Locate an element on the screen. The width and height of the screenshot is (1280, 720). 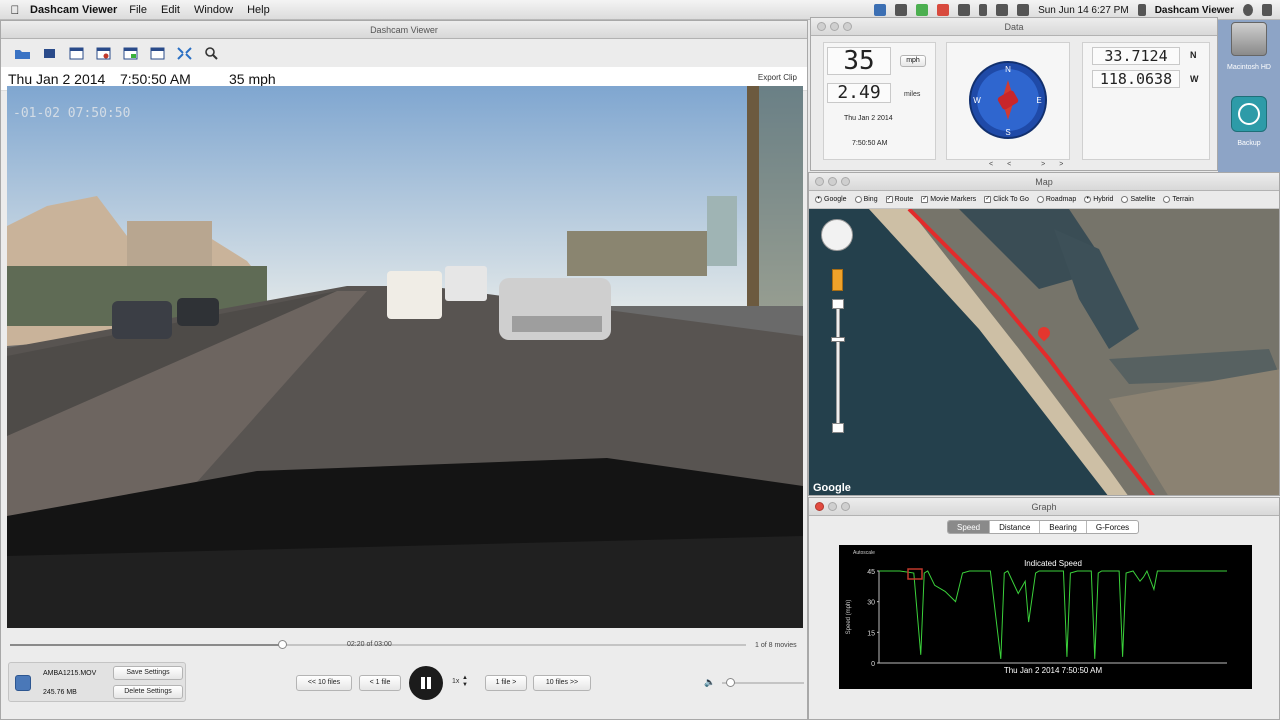
window-controls is located at coordinates (834, 26).